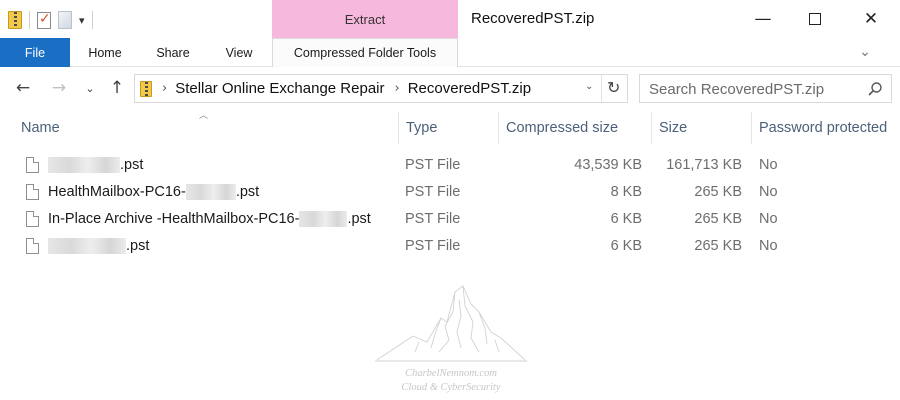 The image size is (900, 400). What do you see at coordinates (173, 52) in the screenshot?
I see `tab-share: Share` at bounding box center [173, 52].